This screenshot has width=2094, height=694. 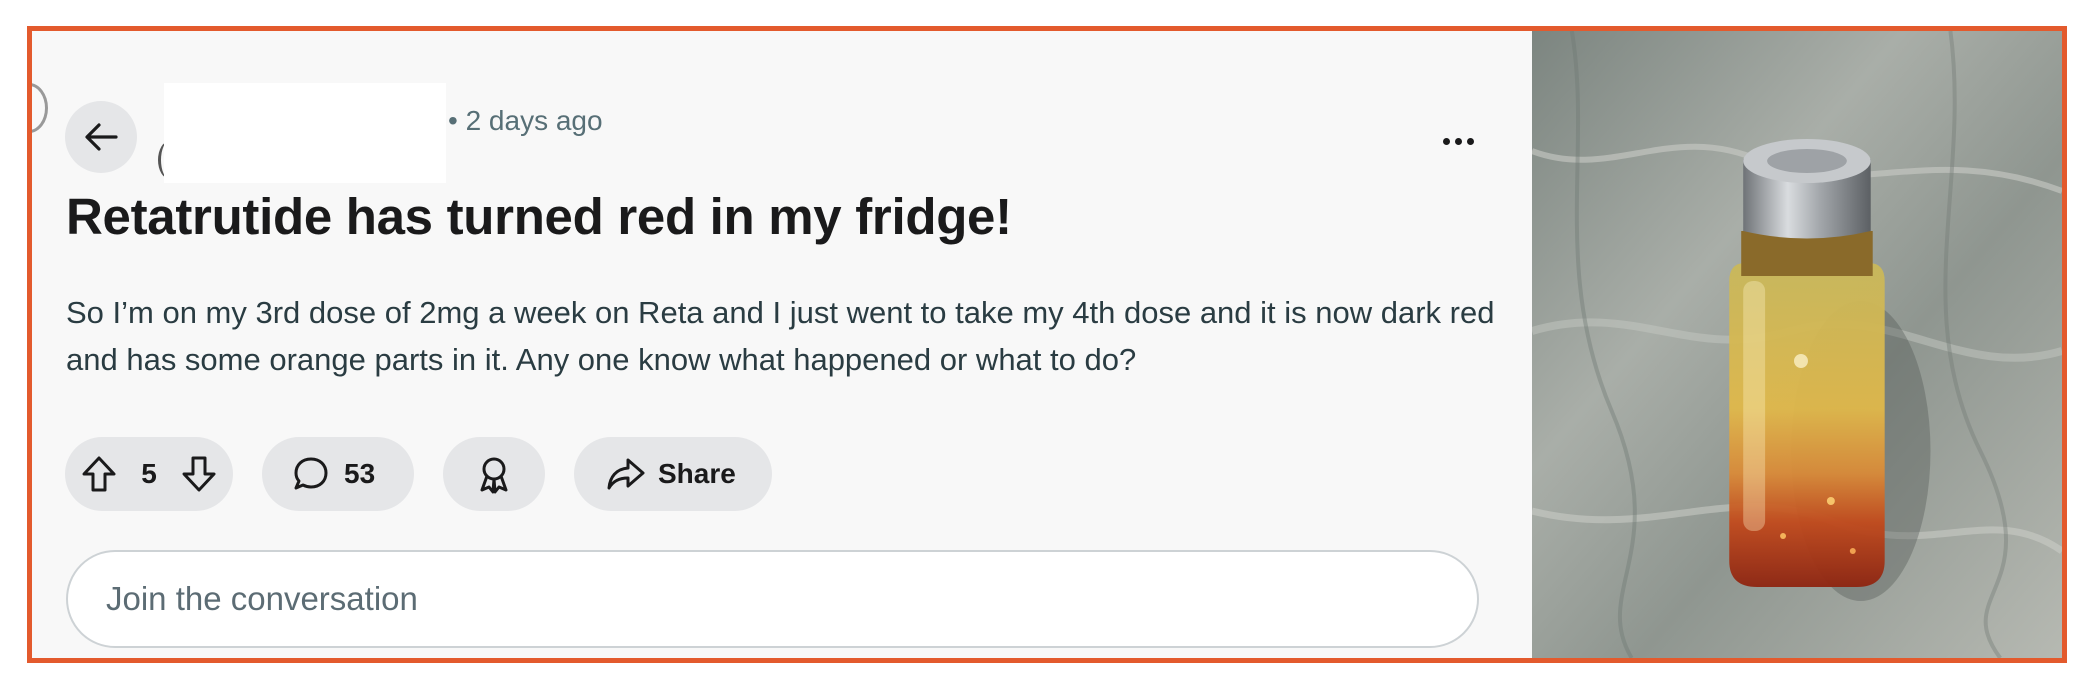 I want to click on share-label: Share, so click(x=697, y=473).